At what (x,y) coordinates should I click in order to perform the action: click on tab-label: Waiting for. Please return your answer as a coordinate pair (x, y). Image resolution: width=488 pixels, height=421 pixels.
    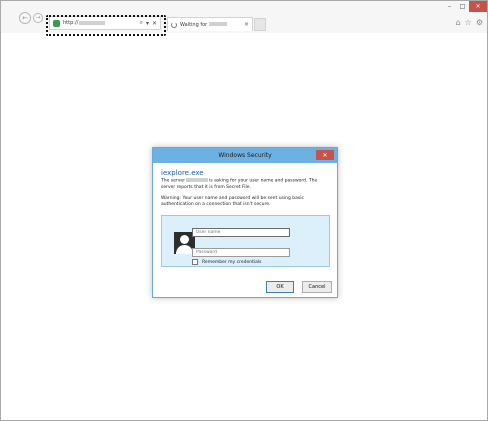
    Looking at the image, I should click on (204, 25).